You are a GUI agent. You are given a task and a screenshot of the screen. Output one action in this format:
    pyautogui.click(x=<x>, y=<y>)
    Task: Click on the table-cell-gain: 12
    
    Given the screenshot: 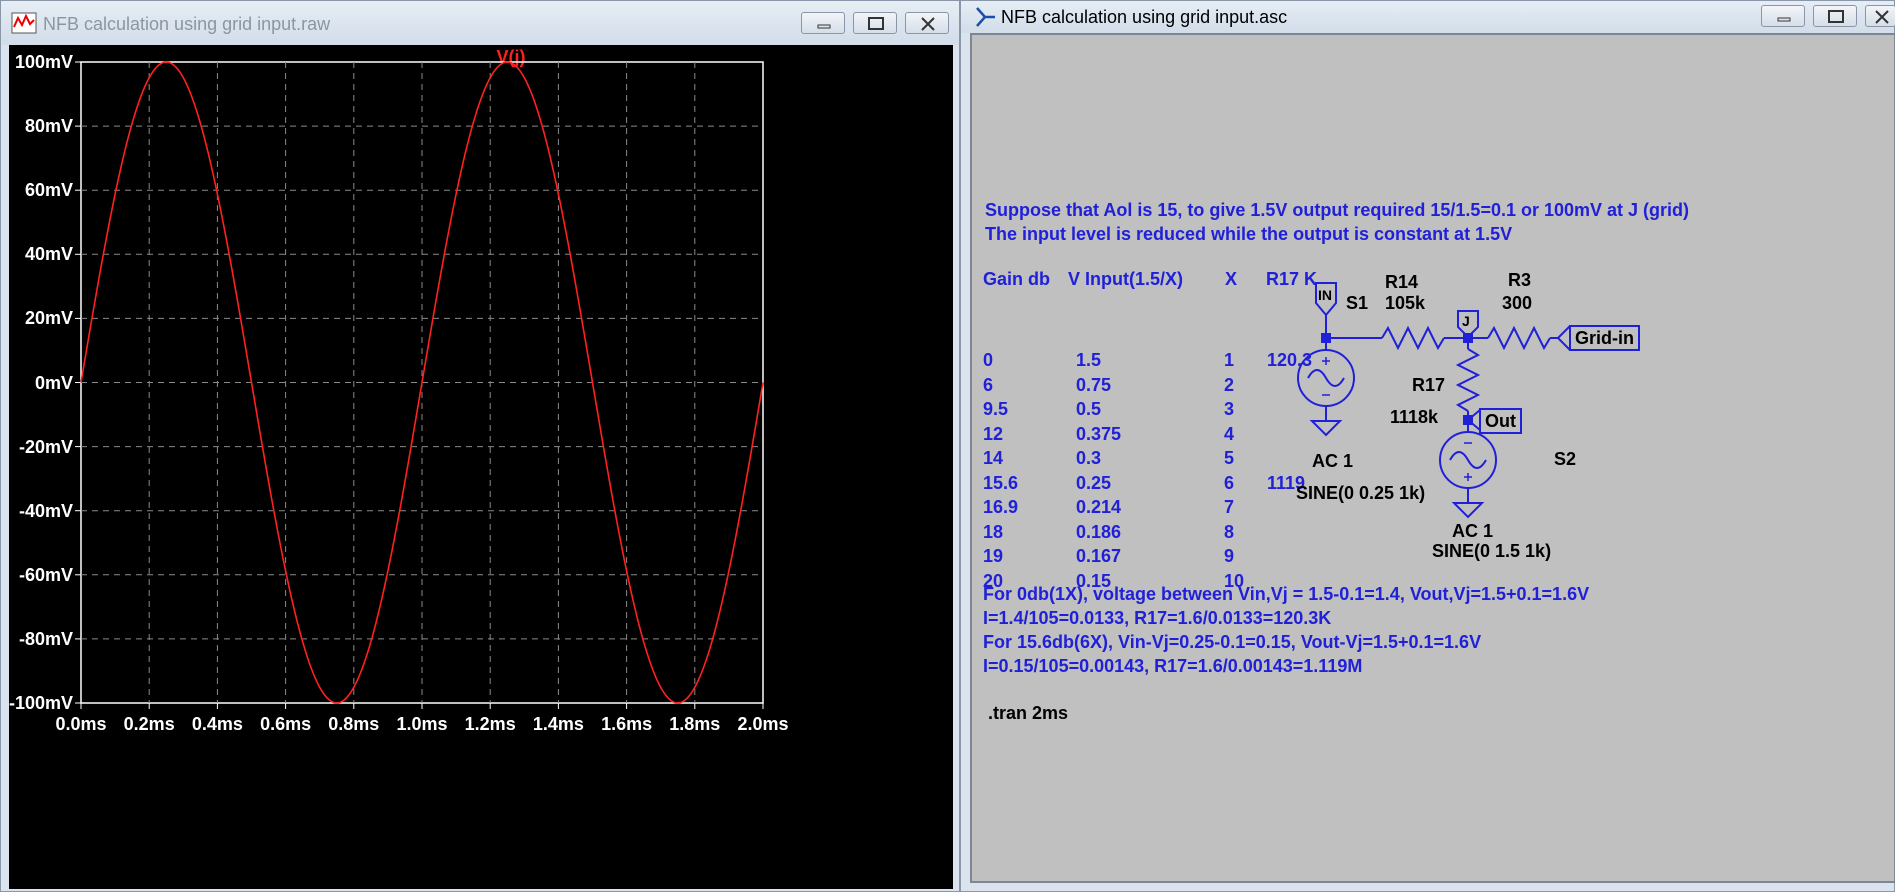 What is the action you would take?
    pyautogui.click(x=1000, y=434)
    